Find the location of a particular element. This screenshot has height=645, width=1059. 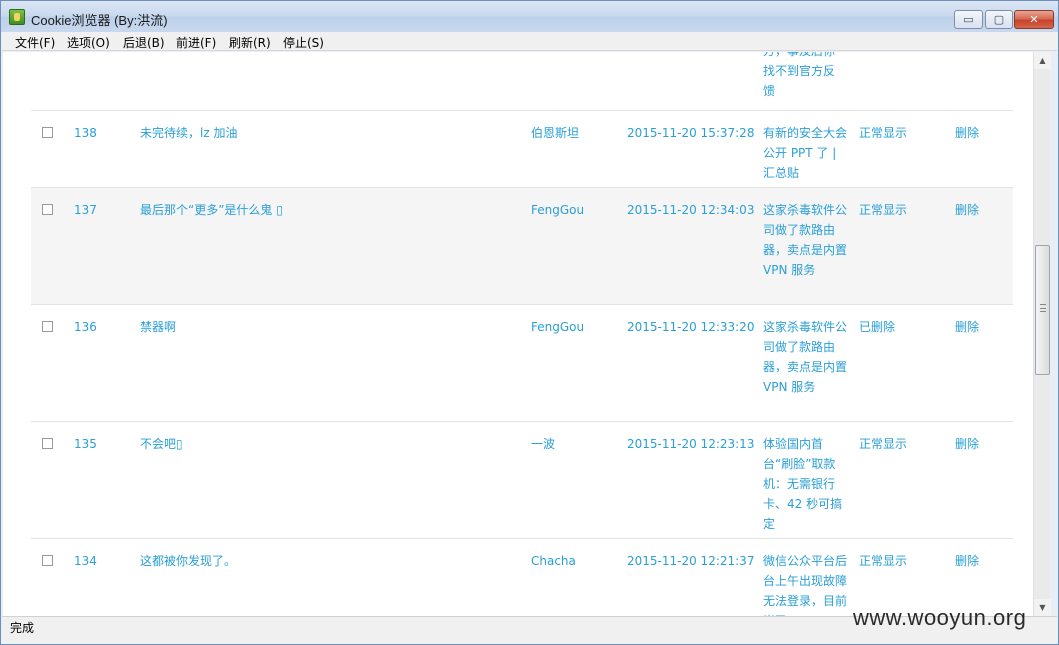

comment-title: 未完待续，lz 加油 is located at coordinates (188, 133).